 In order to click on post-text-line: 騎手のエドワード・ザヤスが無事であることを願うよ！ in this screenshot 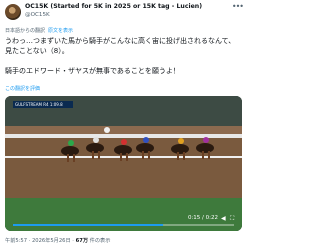, I will do `click(92, 71)`.